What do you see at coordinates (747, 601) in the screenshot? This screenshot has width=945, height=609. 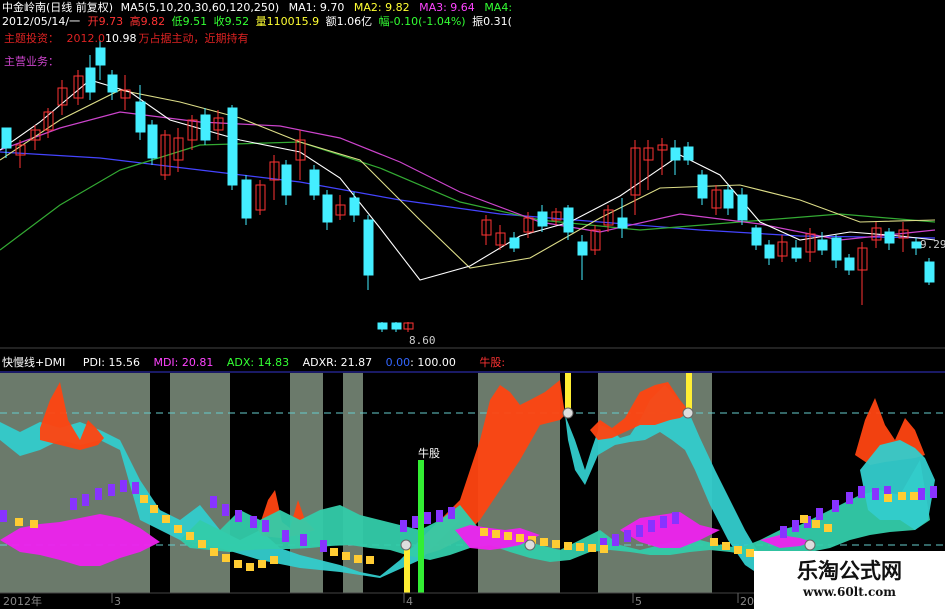 I see `x-label-20: 20` at bounding box center [747, 601].